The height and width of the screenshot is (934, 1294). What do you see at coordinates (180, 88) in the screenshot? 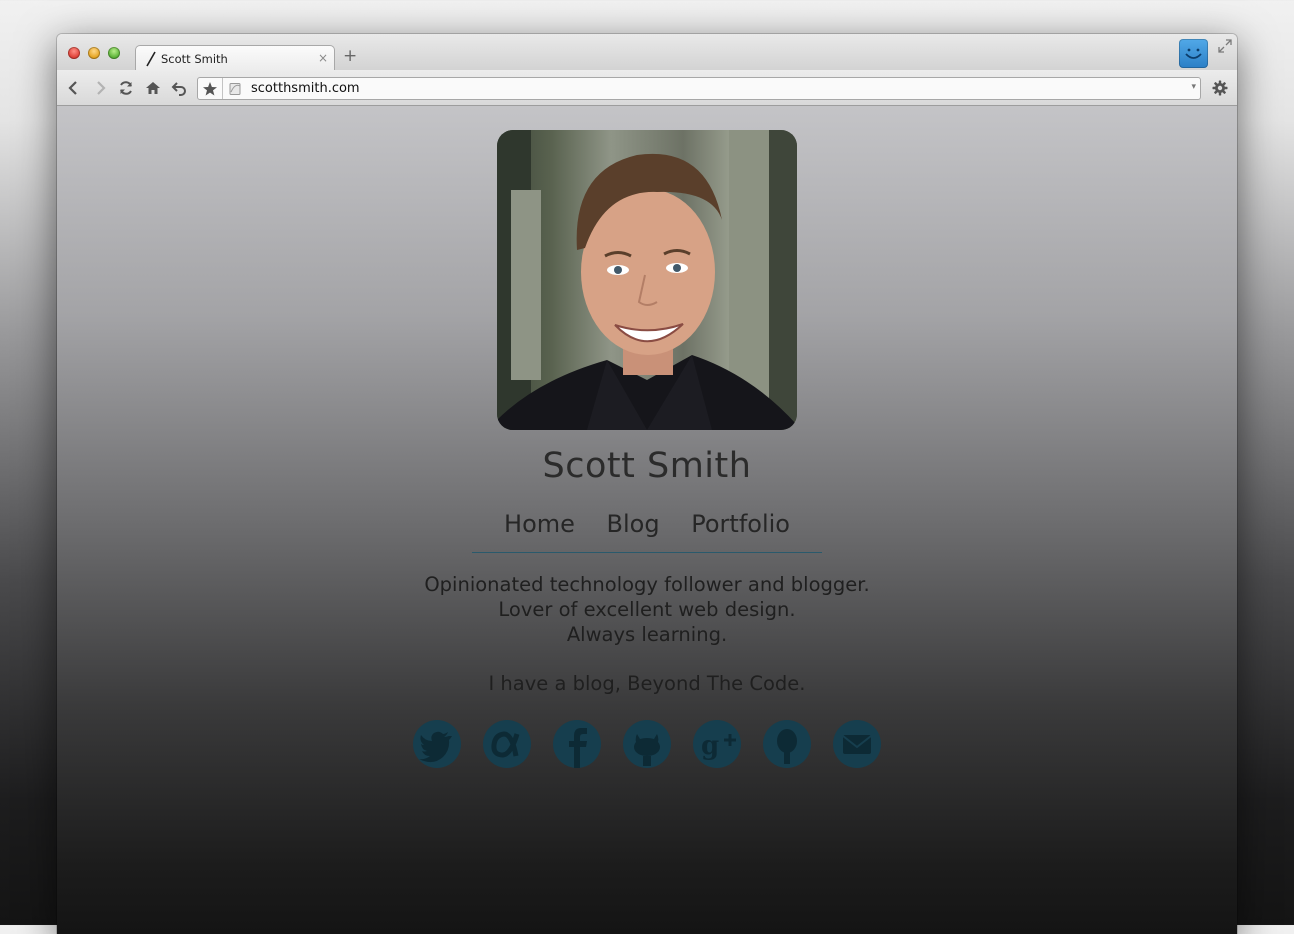
I see `undo-icon` at bounding box center [180, 88].